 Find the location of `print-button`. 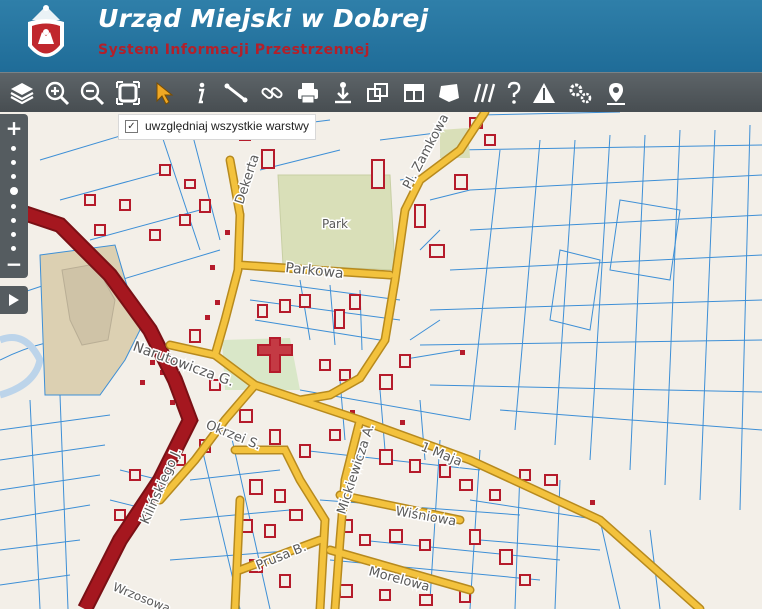

print-button is located at coordinates (308, 93).